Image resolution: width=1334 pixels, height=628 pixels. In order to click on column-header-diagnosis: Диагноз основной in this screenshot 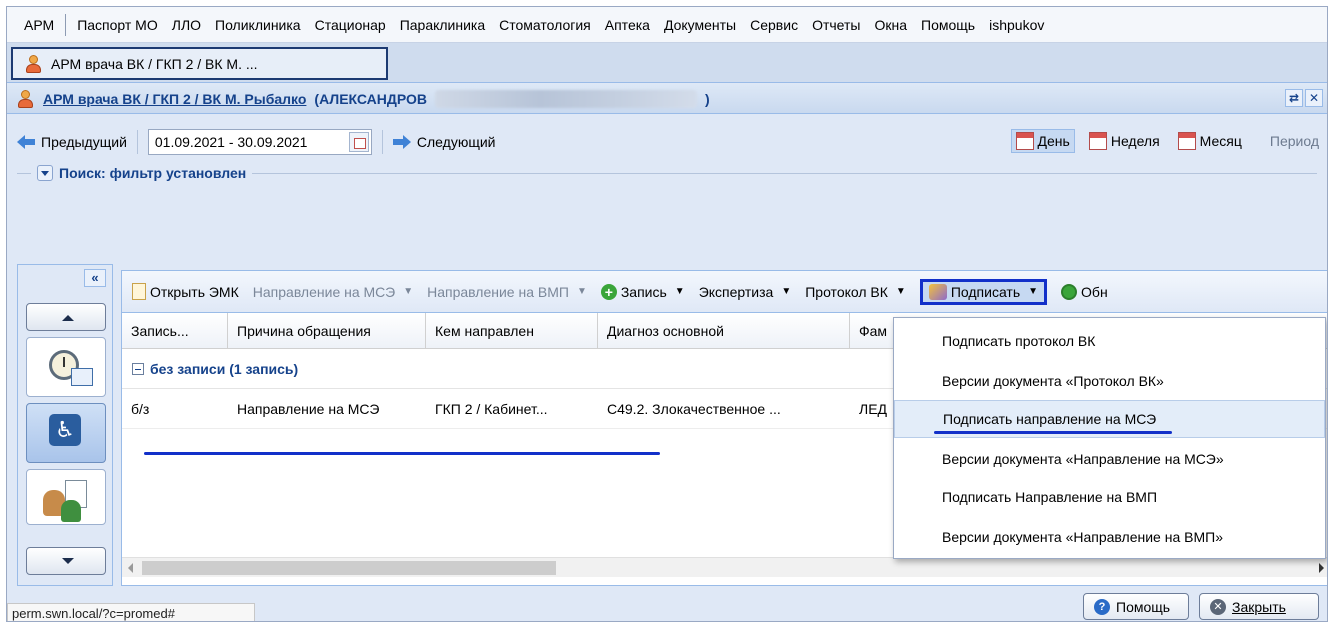, I will do `click(724, 330)`.